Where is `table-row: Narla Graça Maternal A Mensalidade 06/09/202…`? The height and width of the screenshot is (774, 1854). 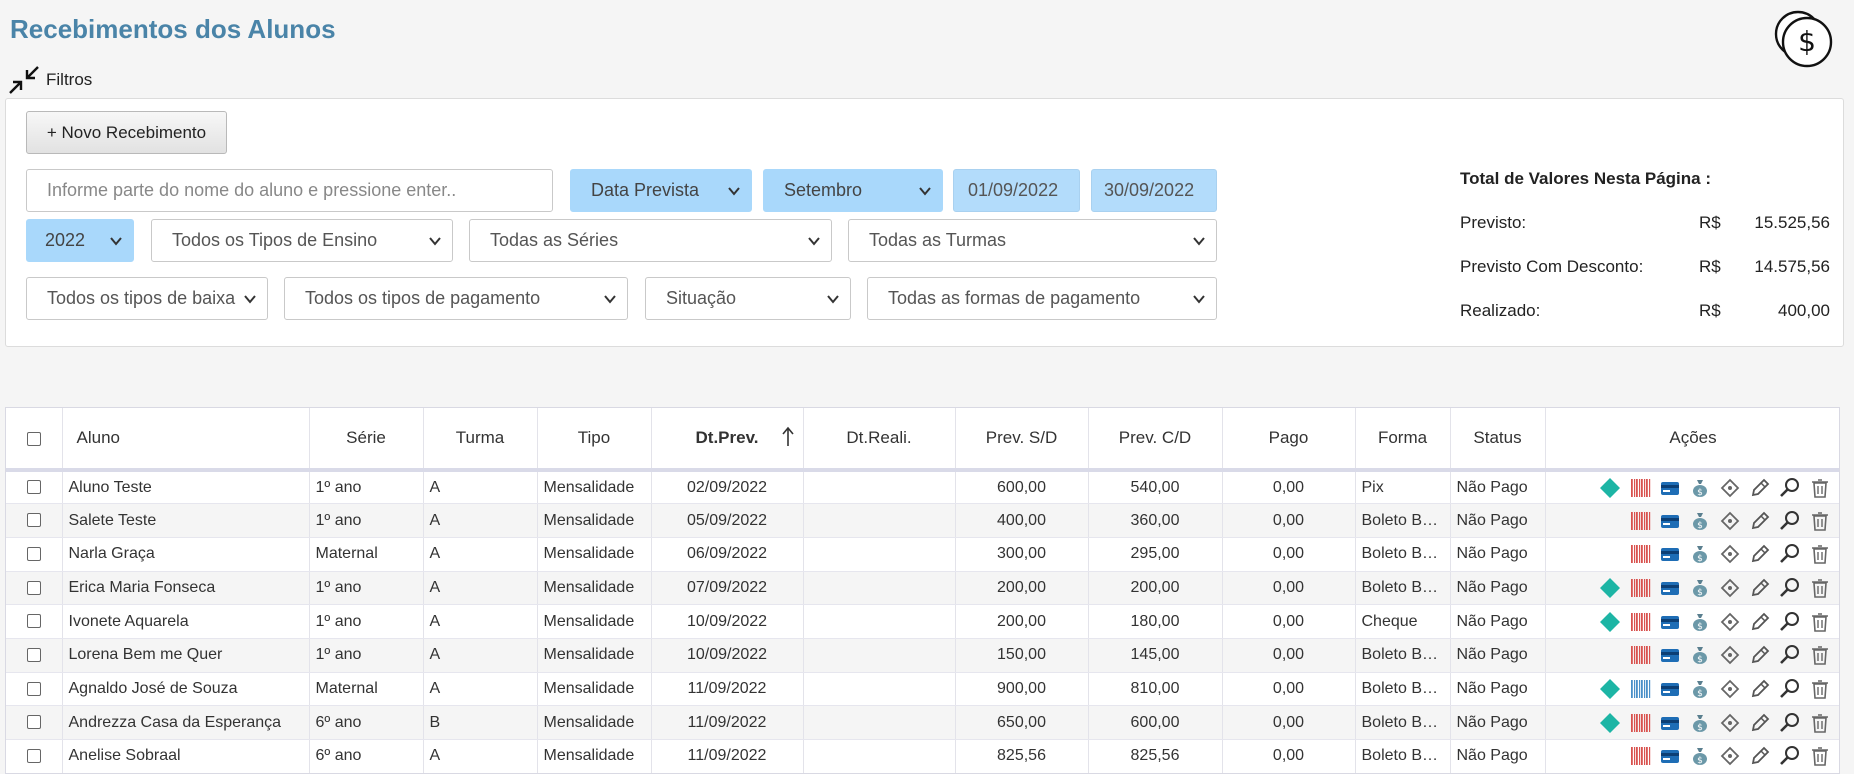 table-row: Narla Graça Maternal A Mensalidade 06/09/202… is located at coordinates (922, 554).